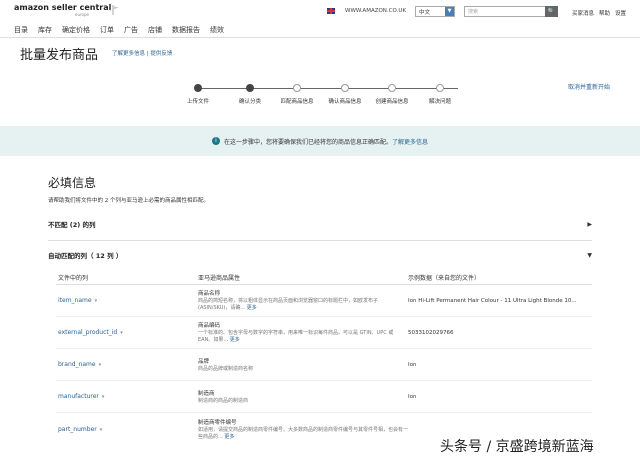 This screenshot has width=640, height=464. Describe the element at coordinates (198, 94) in the screenshot. I see `step-upload: 上传文件` at that location.